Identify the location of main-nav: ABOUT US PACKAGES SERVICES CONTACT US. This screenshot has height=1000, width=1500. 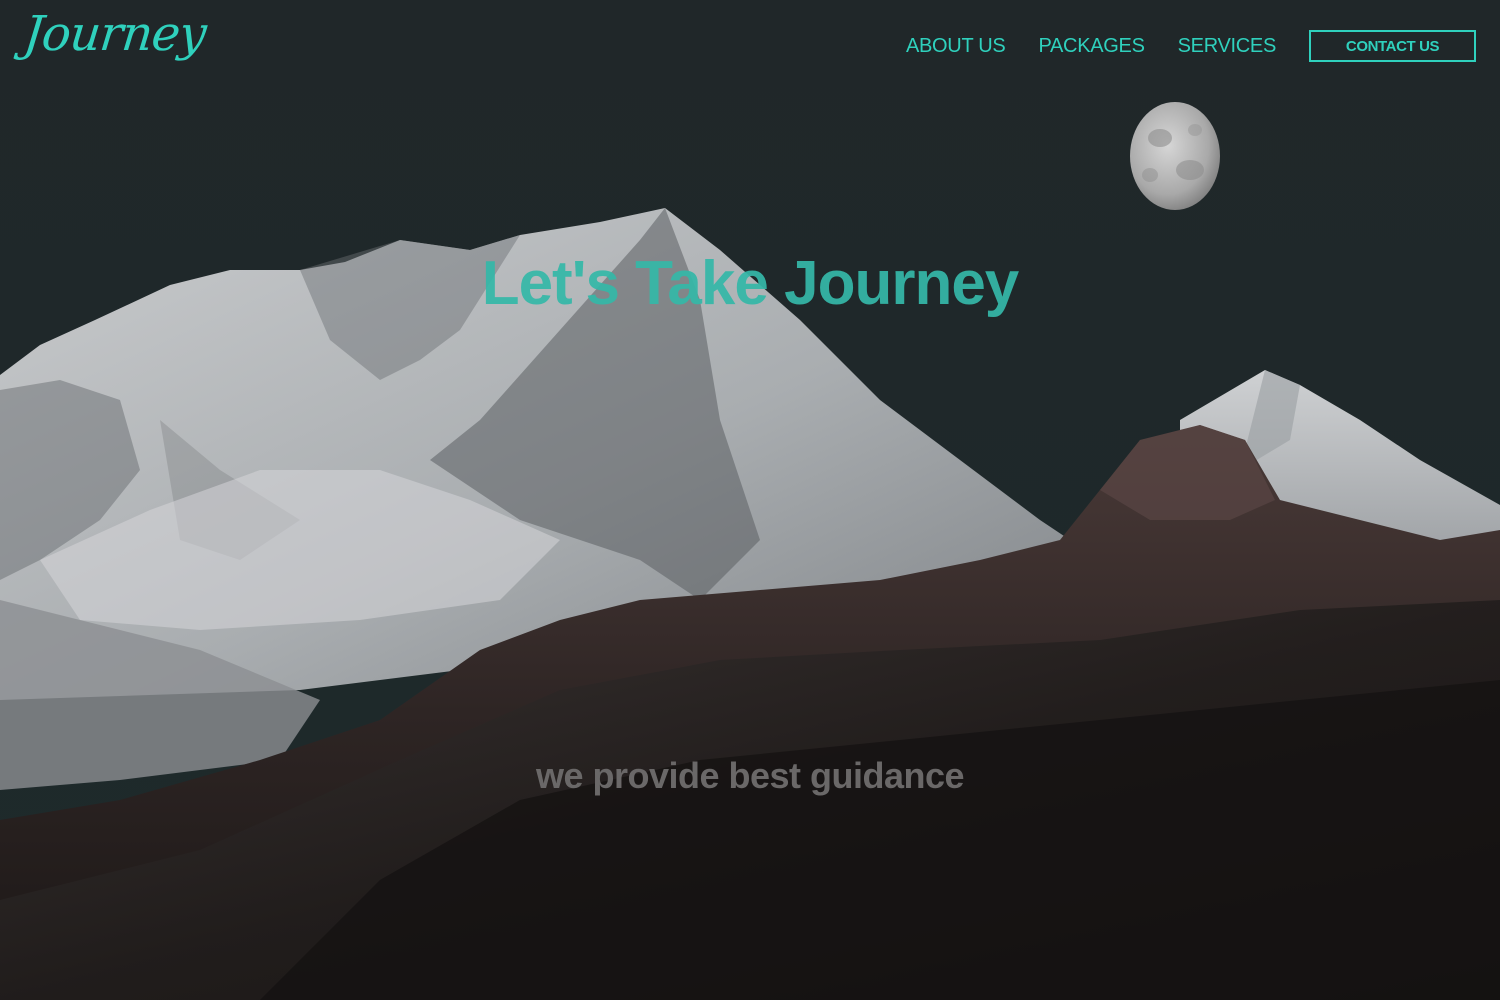
(1191, 46).